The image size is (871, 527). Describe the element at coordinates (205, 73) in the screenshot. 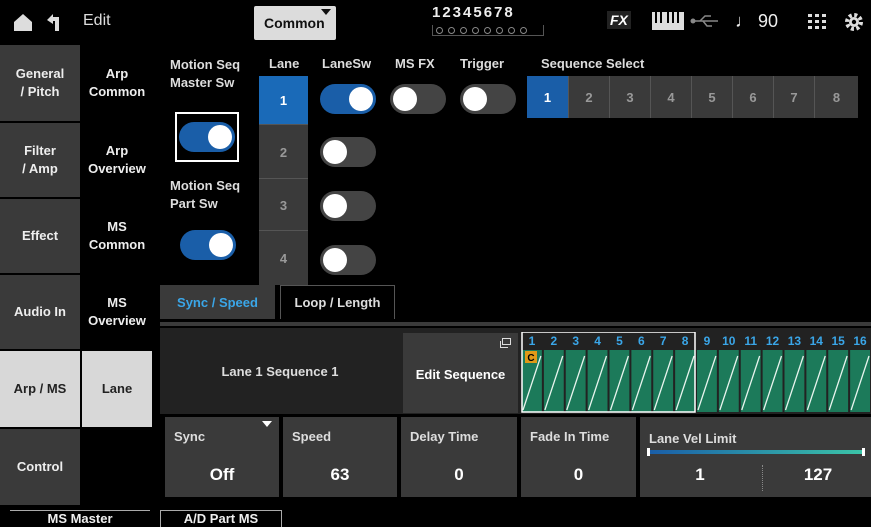

I see `ms-master-sw-label: Motion Seq Master Sw` at that location.